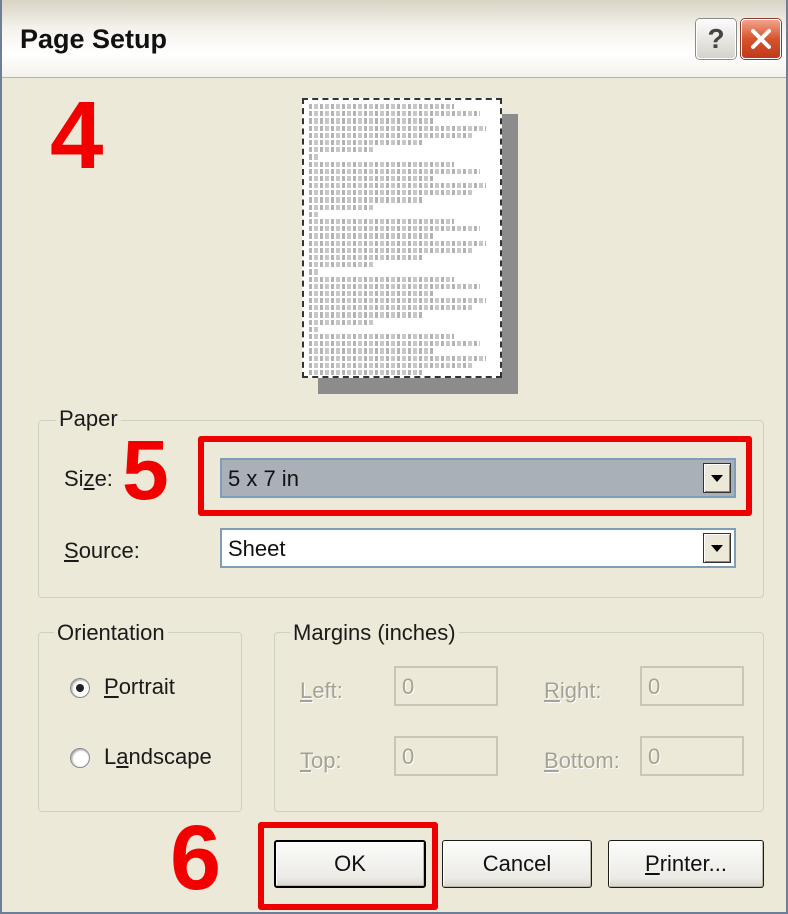  Describe the element at coordinates (692, 756) in the screenshot. I see `margin-bottom-input: 0` at that location.